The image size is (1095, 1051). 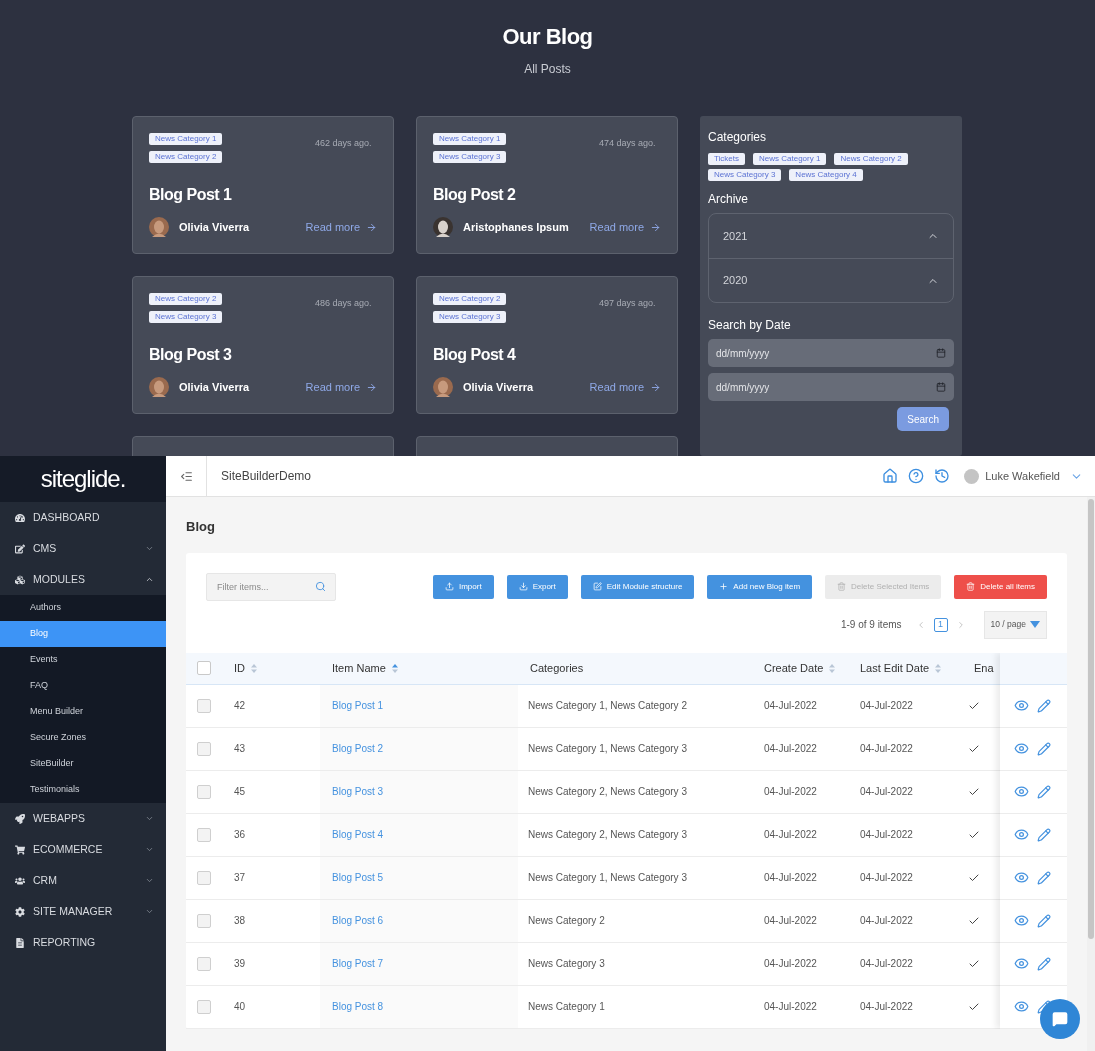 What do you see at coordinates (940, 624) in the screenshot?
I see `page-button: 1` at bounding box center [940, 624].